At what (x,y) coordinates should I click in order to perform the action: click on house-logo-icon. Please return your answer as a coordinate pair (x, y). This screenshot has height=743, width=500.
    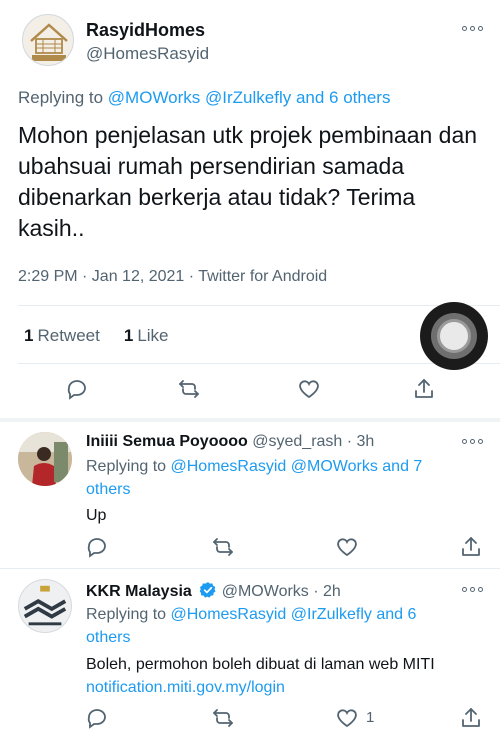
    Looking at the image, I should click on (49, 42).